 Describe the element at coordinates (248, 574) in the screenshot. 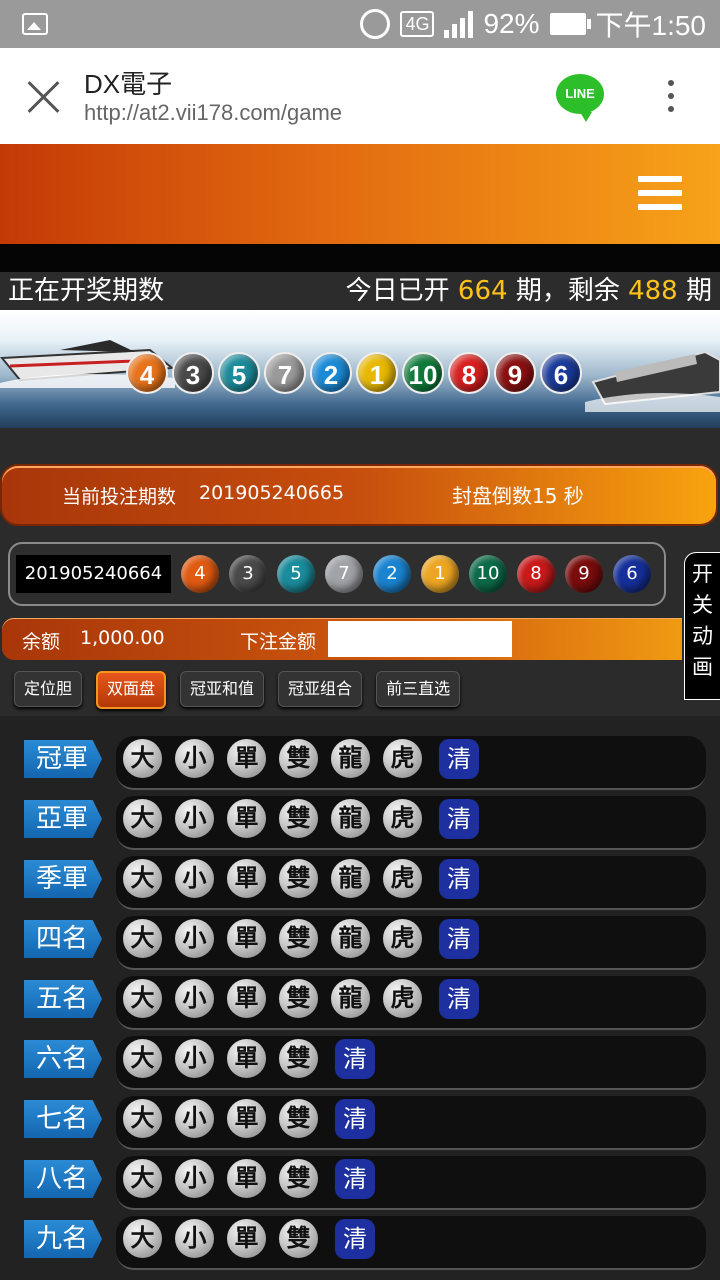

I see `result-ball: 3` at that location.